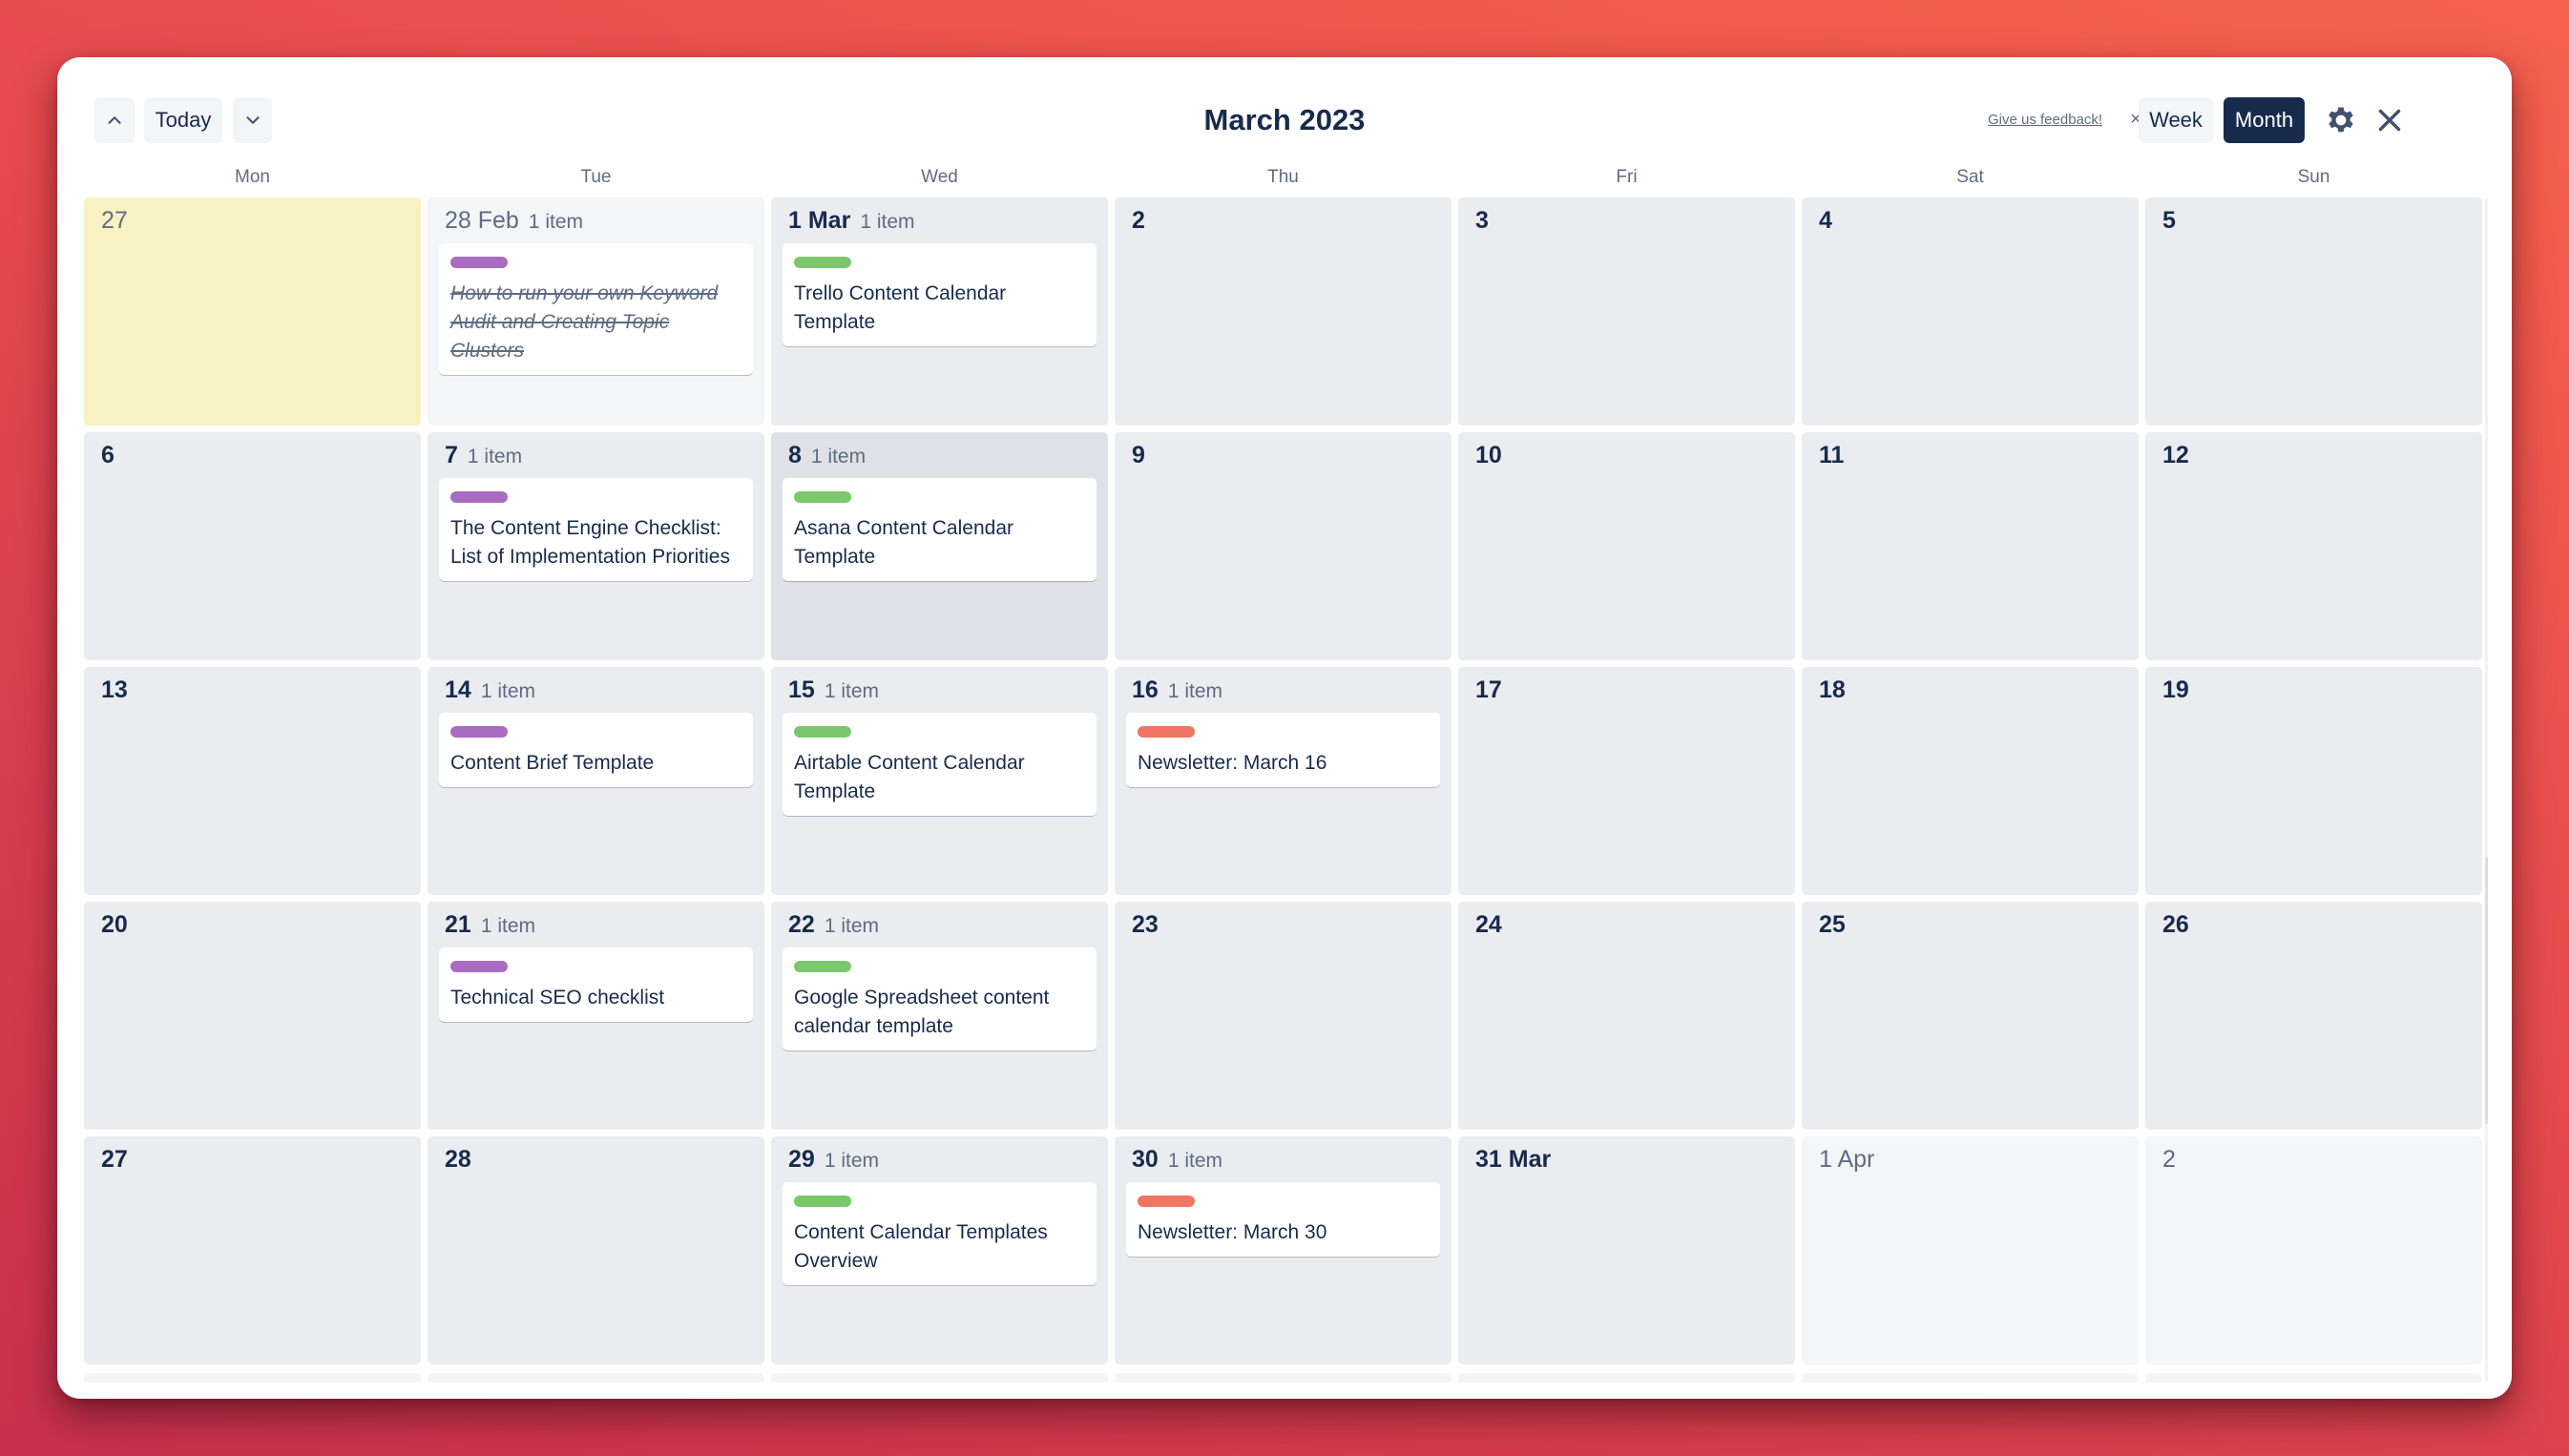 The image size is (2569, 1456). I want to click on calendar-card: Technical SEO checklist, so click(596, 984).